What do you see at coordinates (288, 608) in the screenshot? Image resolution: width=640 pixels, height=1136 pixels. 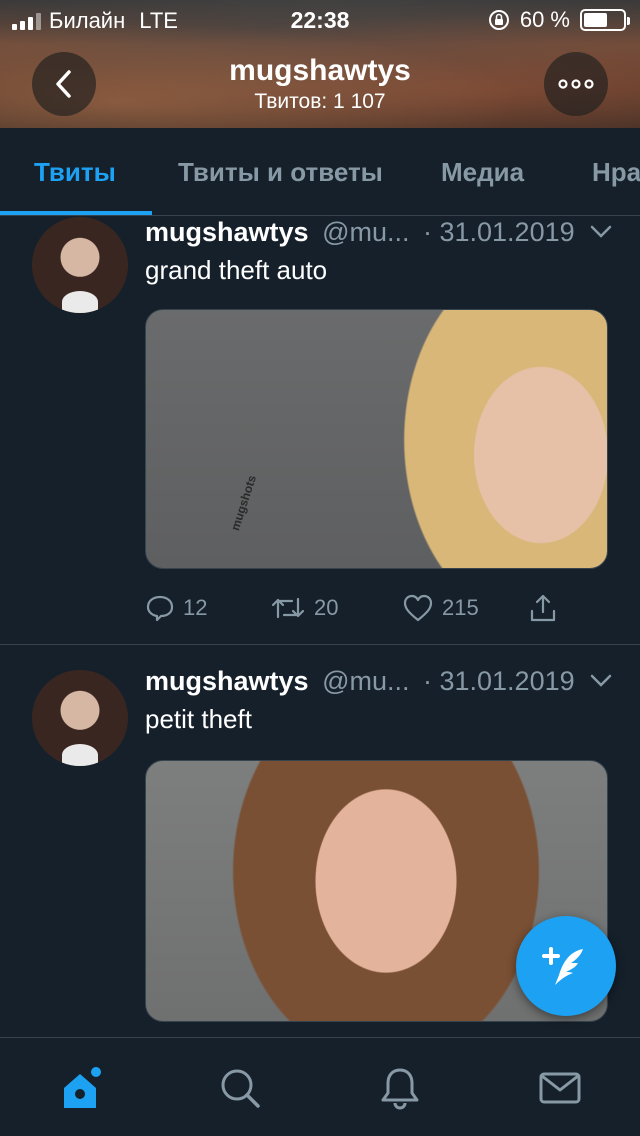 I see `retweet-icon` at bounding box center [288, 608].